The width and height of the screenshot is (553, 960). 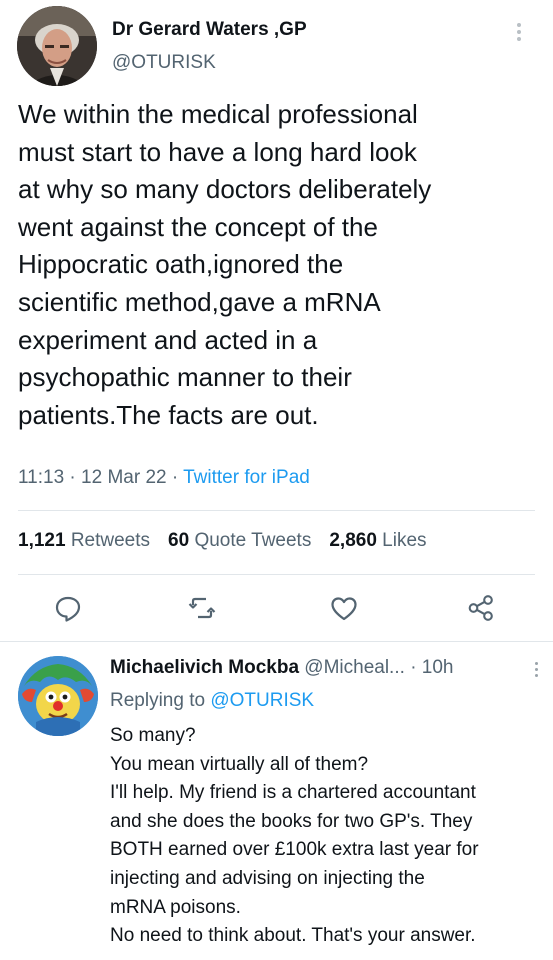 I want to click on author-name: Dr Gerard Waters ,GP, so click(x=209, y=30).